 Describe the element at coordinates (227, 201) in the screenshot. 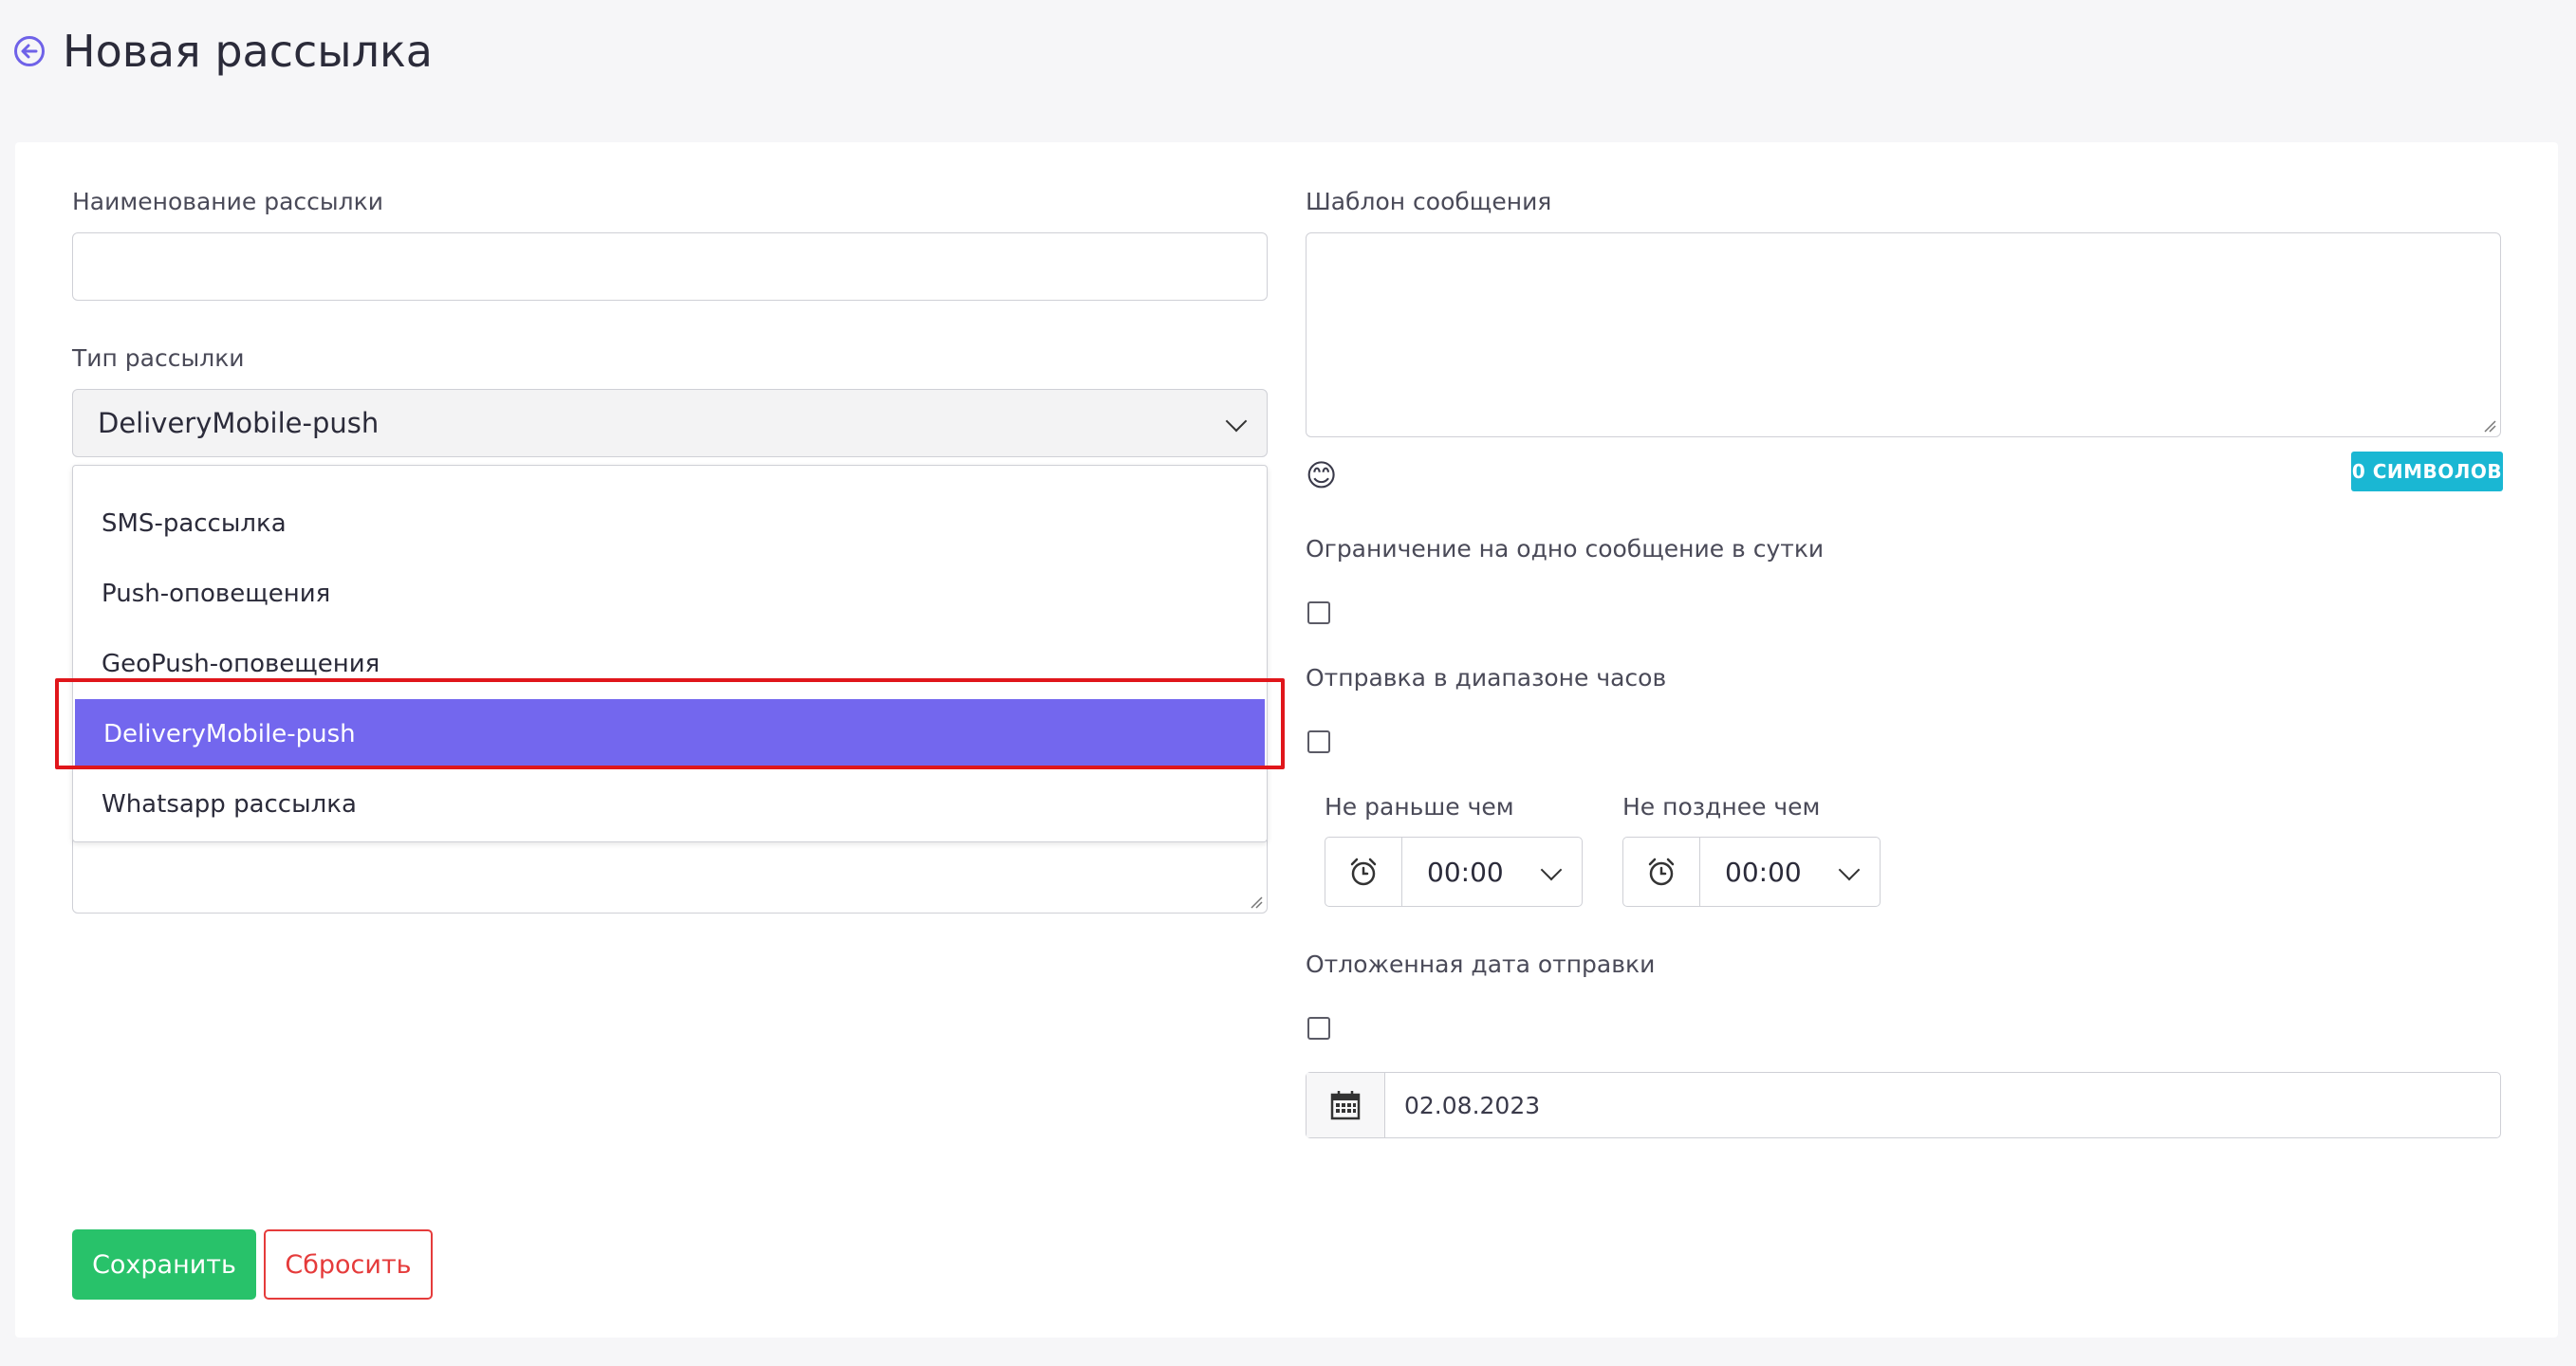

I see `name-label: Наименование рассылки` at that location.